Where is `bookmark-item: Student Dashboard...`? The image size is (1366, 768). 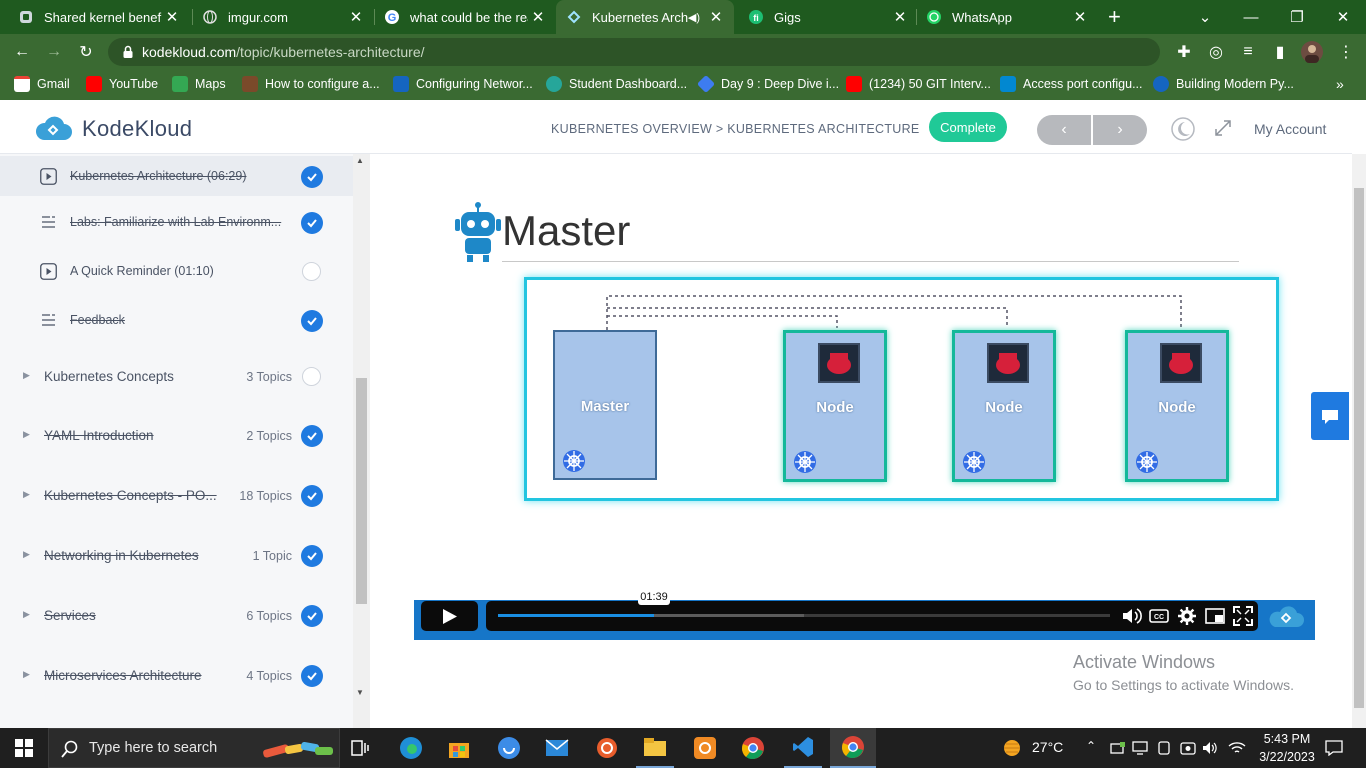
bookmark-item: Student Dashboard... is located at coordinates (616, 84).